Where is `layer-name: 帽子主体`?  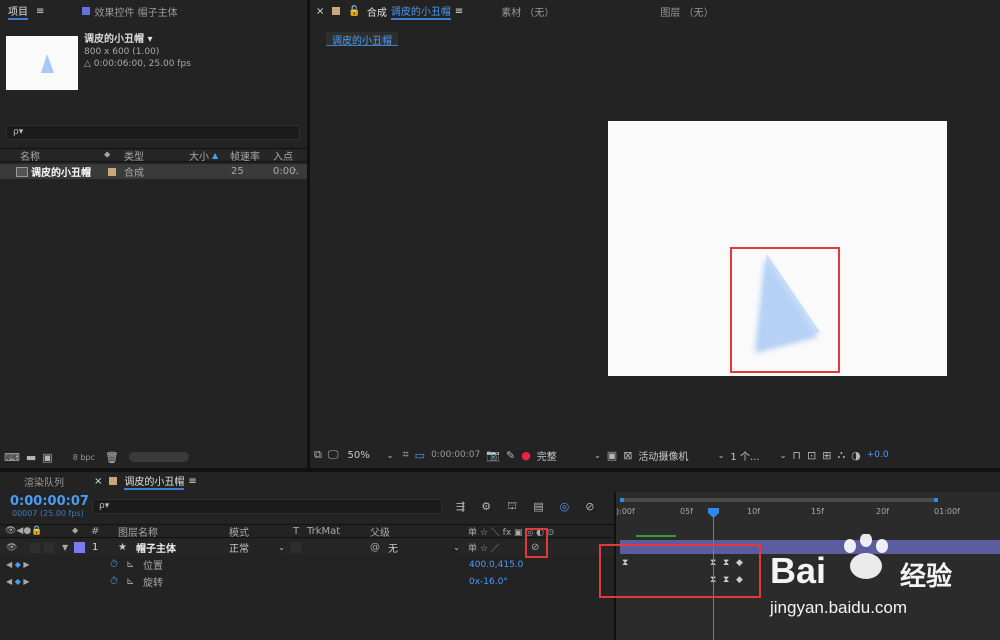 layer-name: 帽子主体 is located at coordinates (156, 547).